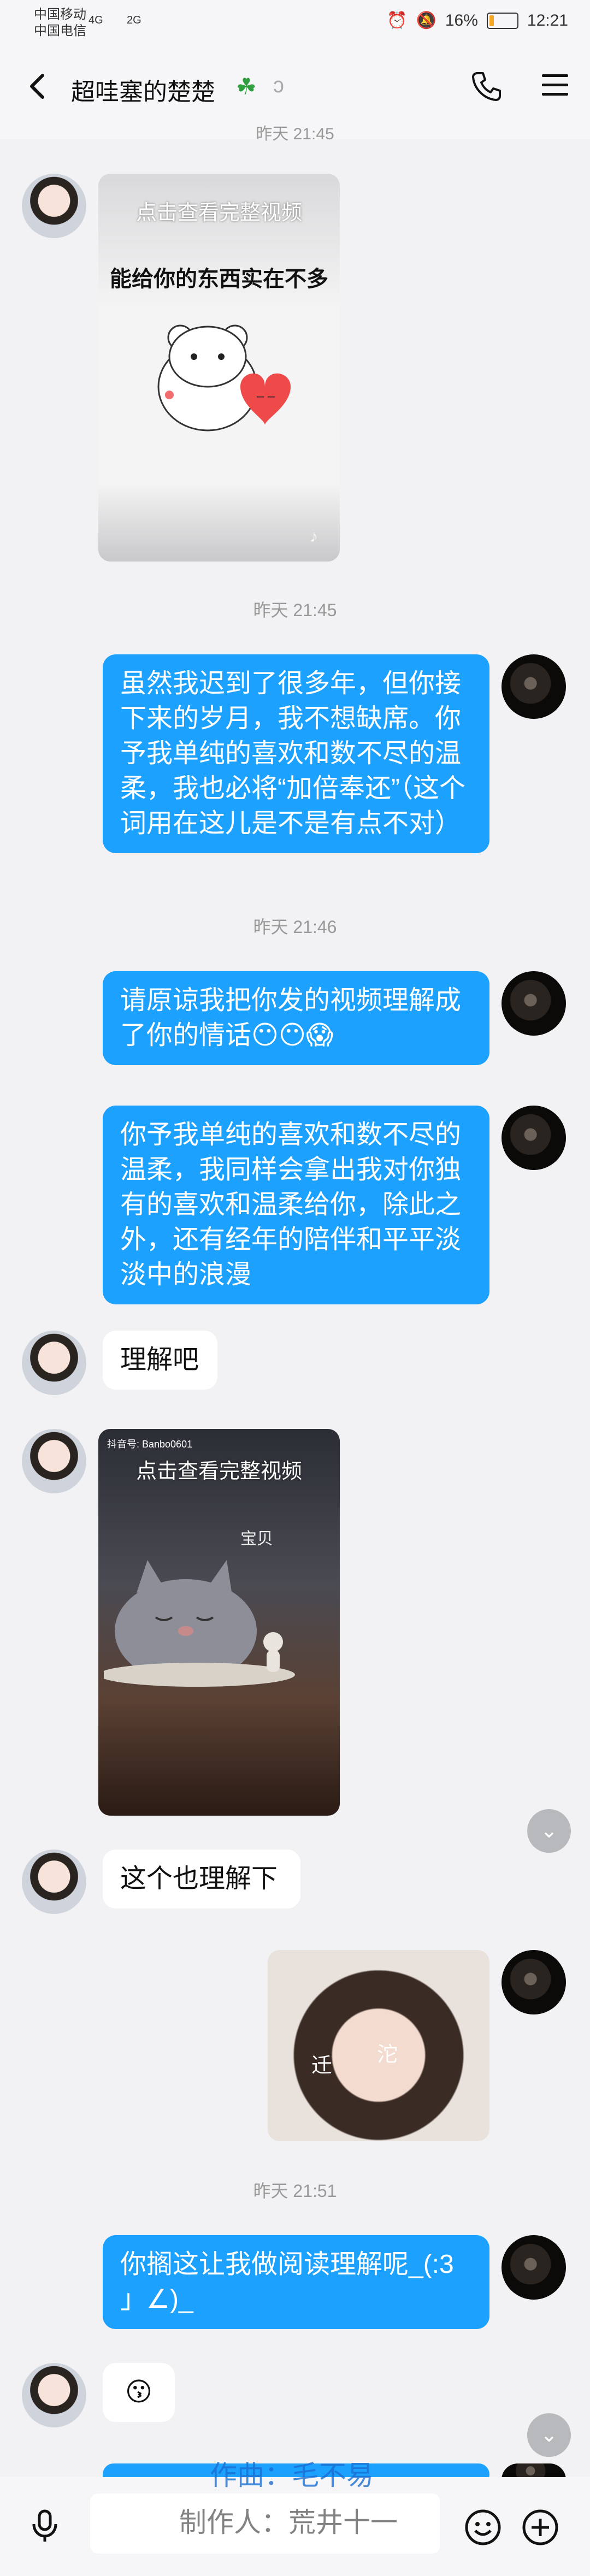 The height and width of the screenshot is (2576, 590). Describe the element at coordinates (555, 85) in the screenshot. I see `menu-icon` at that location.